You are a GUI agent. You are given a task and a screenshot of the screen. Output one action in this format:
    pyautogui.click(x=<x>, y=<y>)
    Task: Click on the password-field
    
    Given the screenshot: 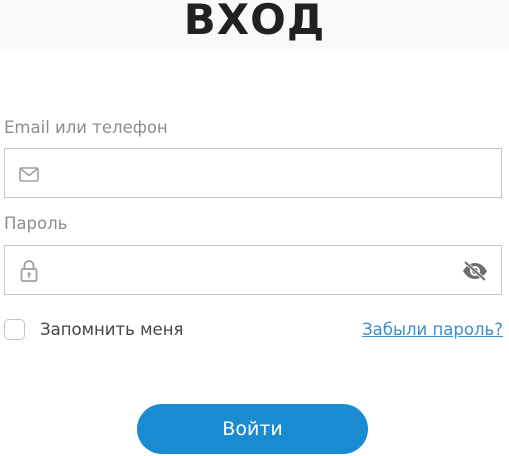 What is the action you would take?
    pyautogui.click(x=253, y=270)
    